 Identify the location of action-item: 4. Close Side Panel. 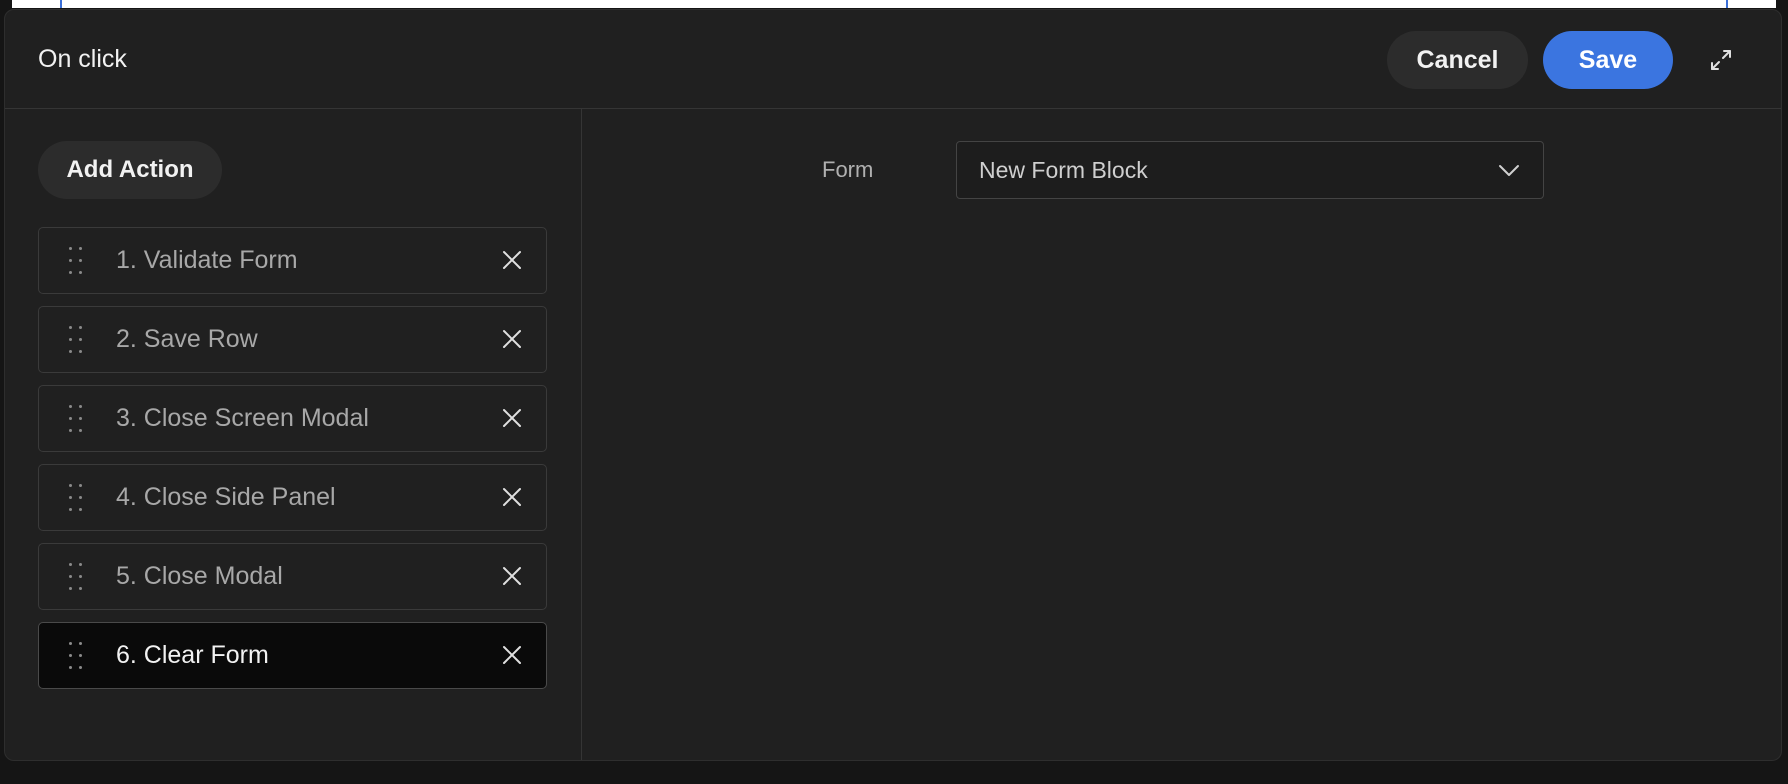
(292, 497).